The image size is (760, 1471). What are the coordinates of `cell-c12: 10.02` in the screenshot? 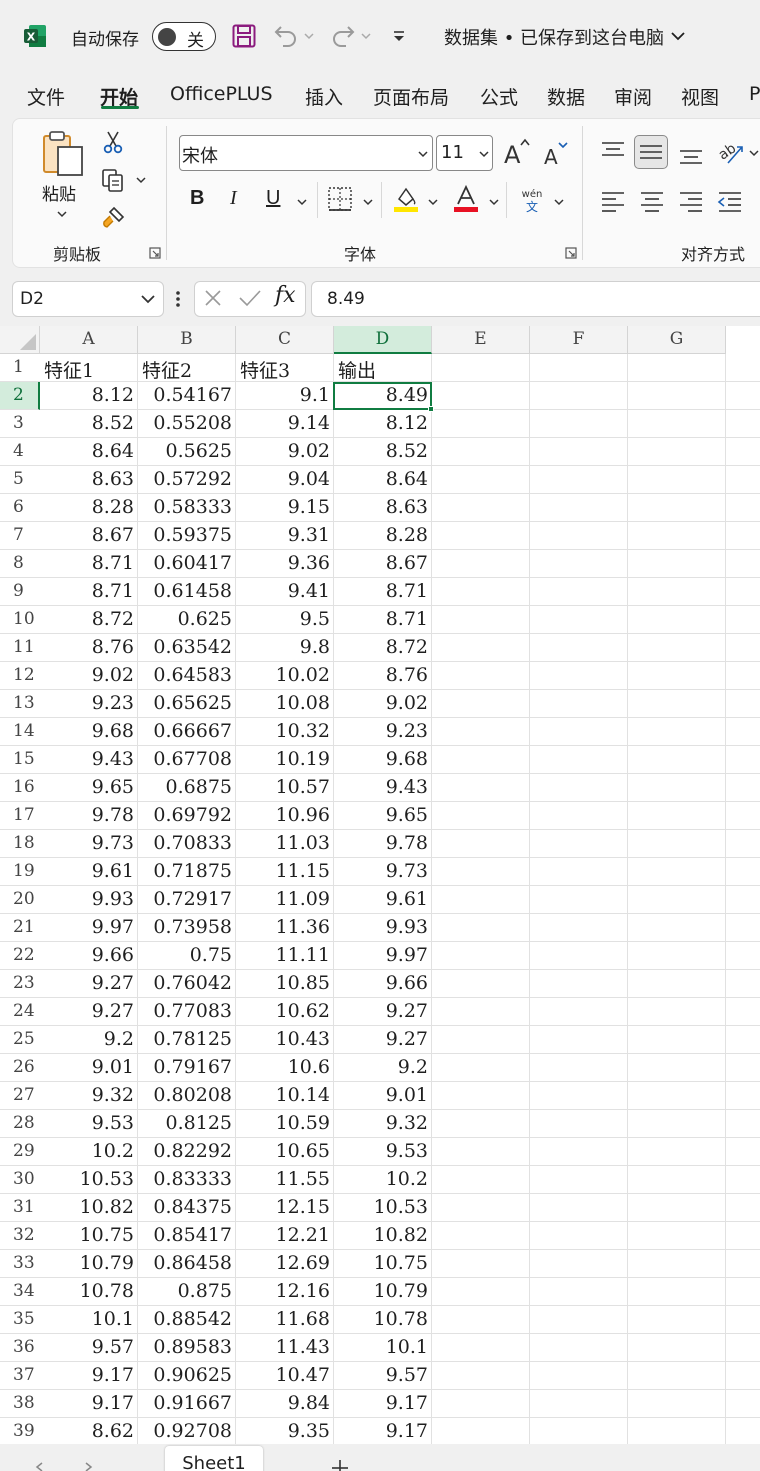 It's located at (284, 676).